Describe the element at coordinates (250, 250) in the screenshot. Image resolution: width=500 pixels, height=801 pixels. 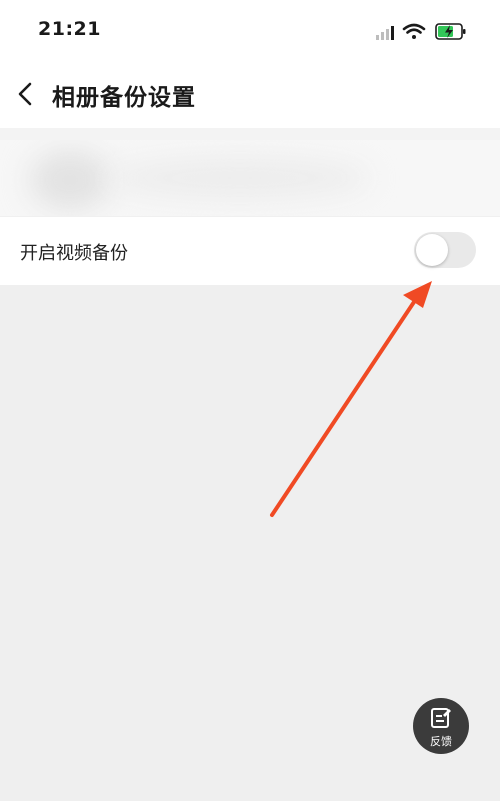
I see `setting-row-video-backup: 开启视频备份` at that location.